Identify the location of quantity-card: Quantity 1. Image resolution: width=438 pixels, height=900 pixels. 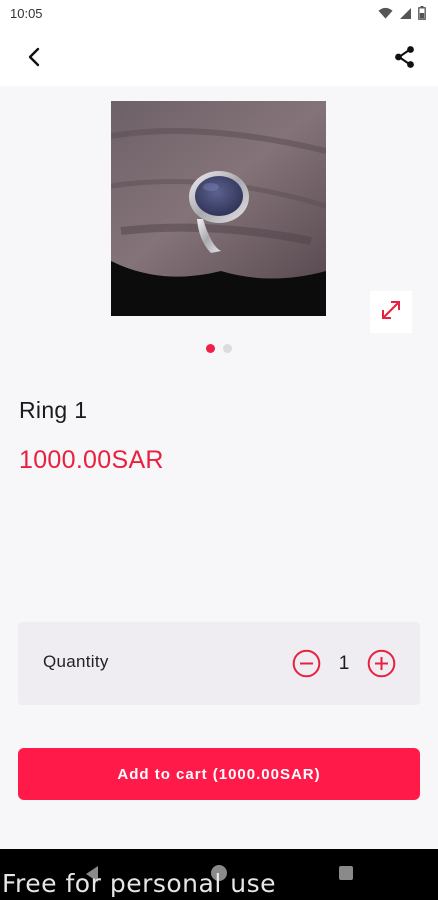
(219, 663).